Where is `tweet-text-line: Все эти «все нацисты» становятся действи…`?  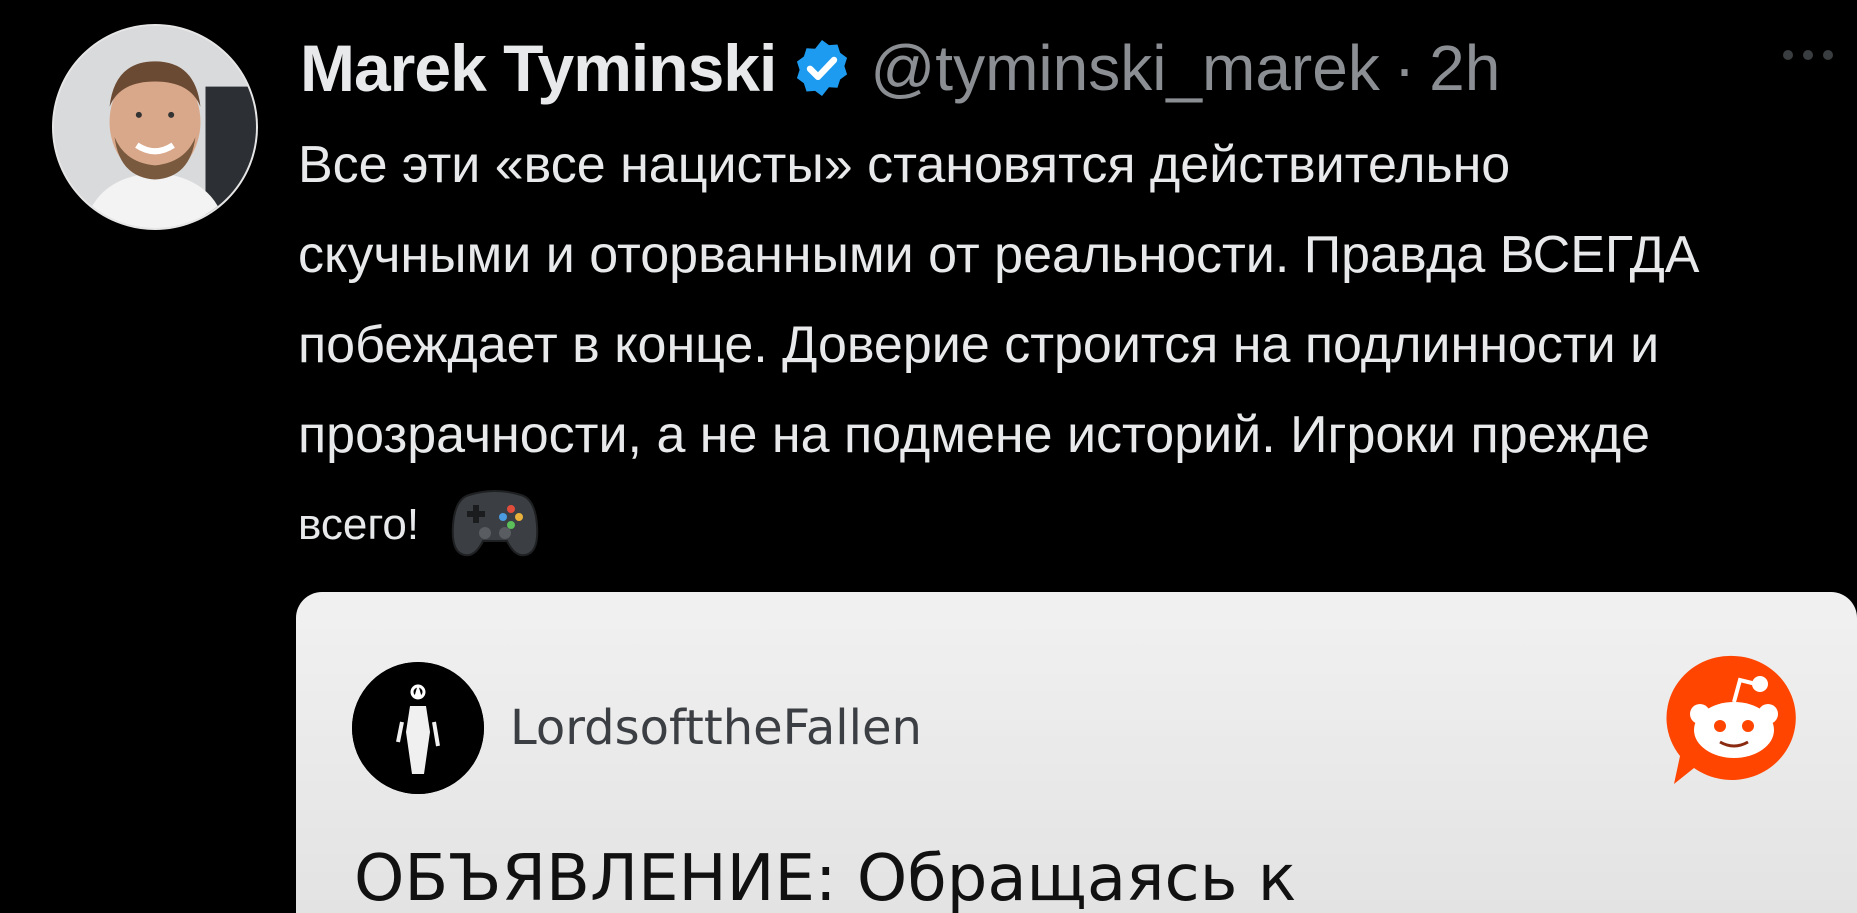
tweet-text-line: Все эти «все нацисты» становятся действи… is located at coordinates (904, 165).